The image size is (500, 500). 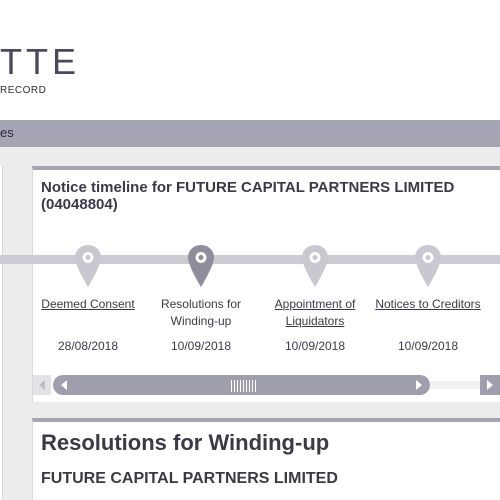 What do you see at coordinates (428, 304) in the screenshot?
I see `event-label-link: Notices to Creditors` at bounding box center [428, 304].